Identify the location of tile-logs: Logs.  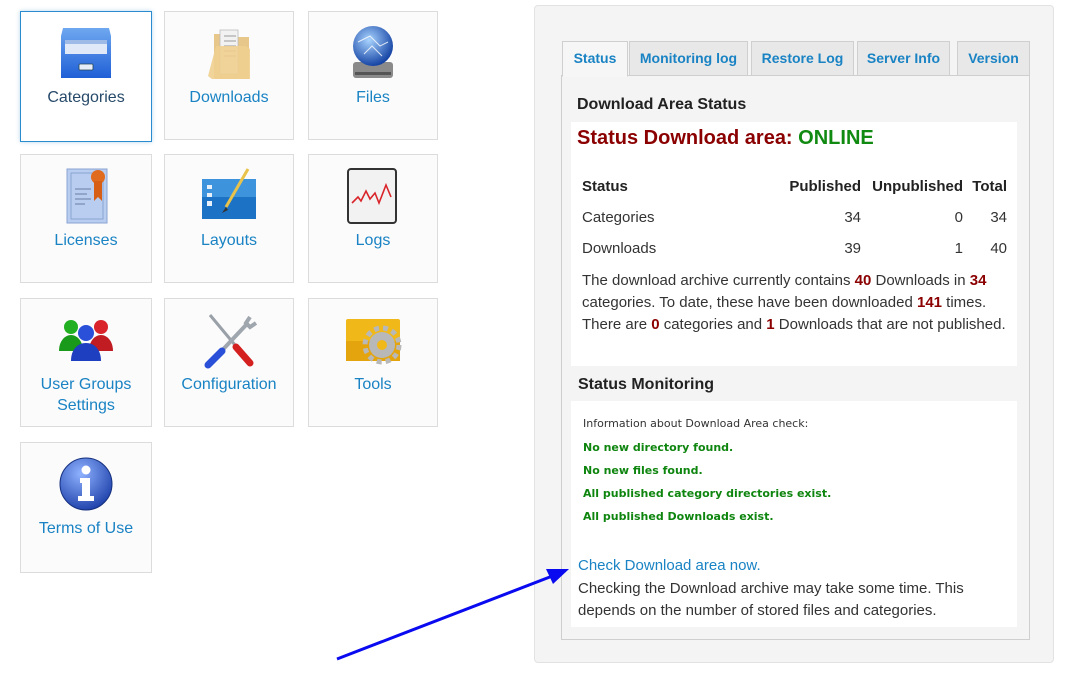
(373, 218).